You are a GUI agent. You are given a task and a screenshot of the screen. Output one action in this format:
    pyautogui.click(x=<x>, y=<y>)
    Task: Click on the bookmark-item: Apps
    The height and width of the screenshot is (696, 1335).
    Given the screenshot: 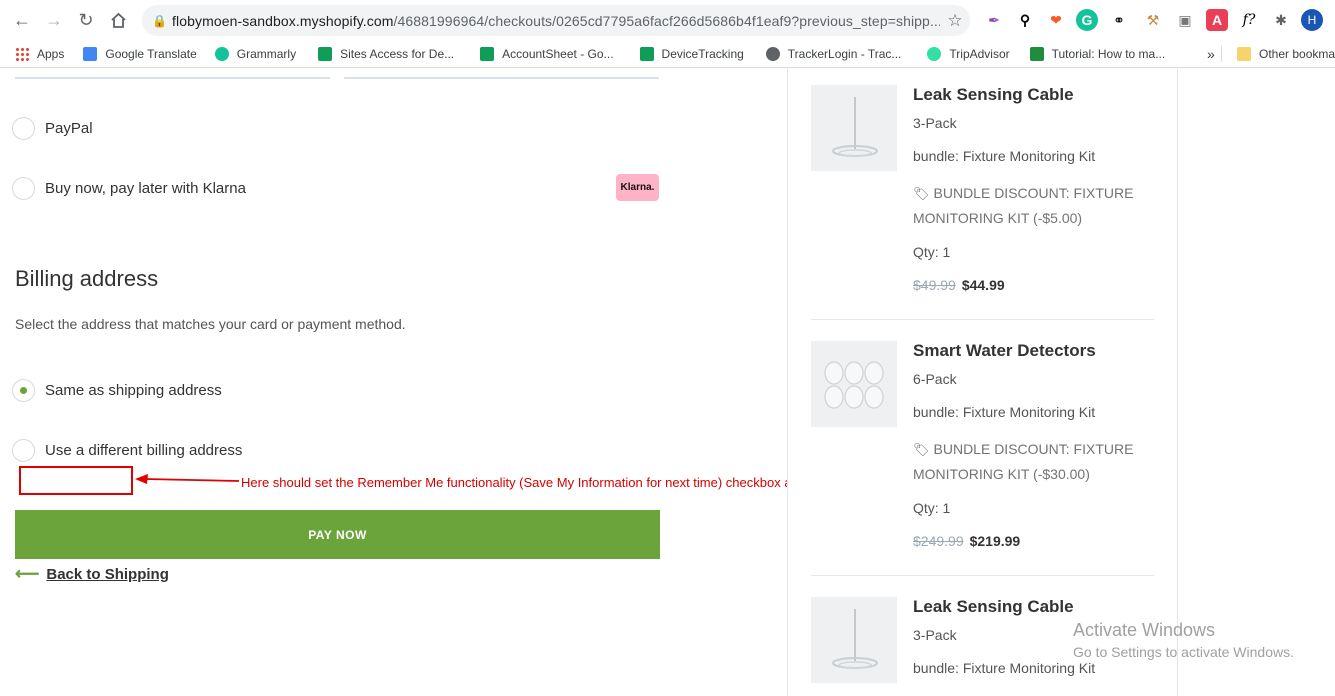 What is the action you would take?
    pyautogui.click(x=39, y=54)
    